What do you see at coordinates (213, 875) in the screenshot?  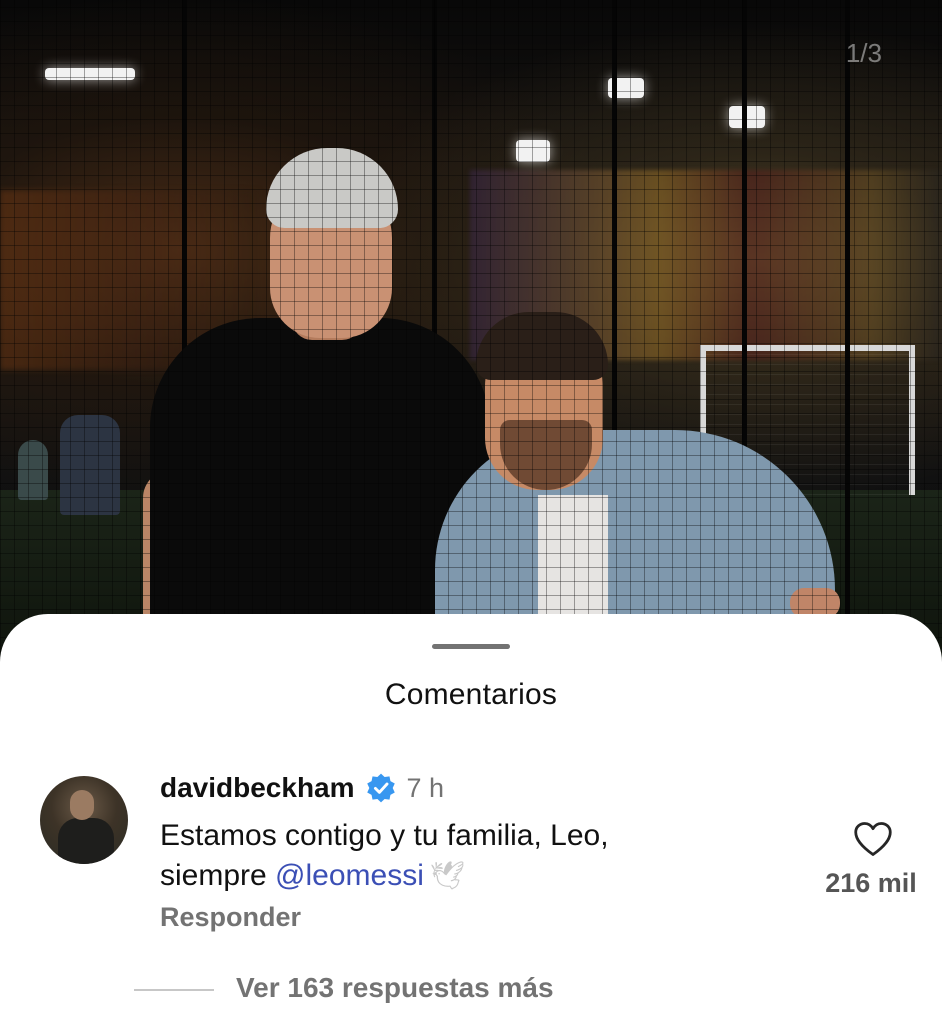 I see `comment-text-line2: siempre` at bounding box center [213, 875].